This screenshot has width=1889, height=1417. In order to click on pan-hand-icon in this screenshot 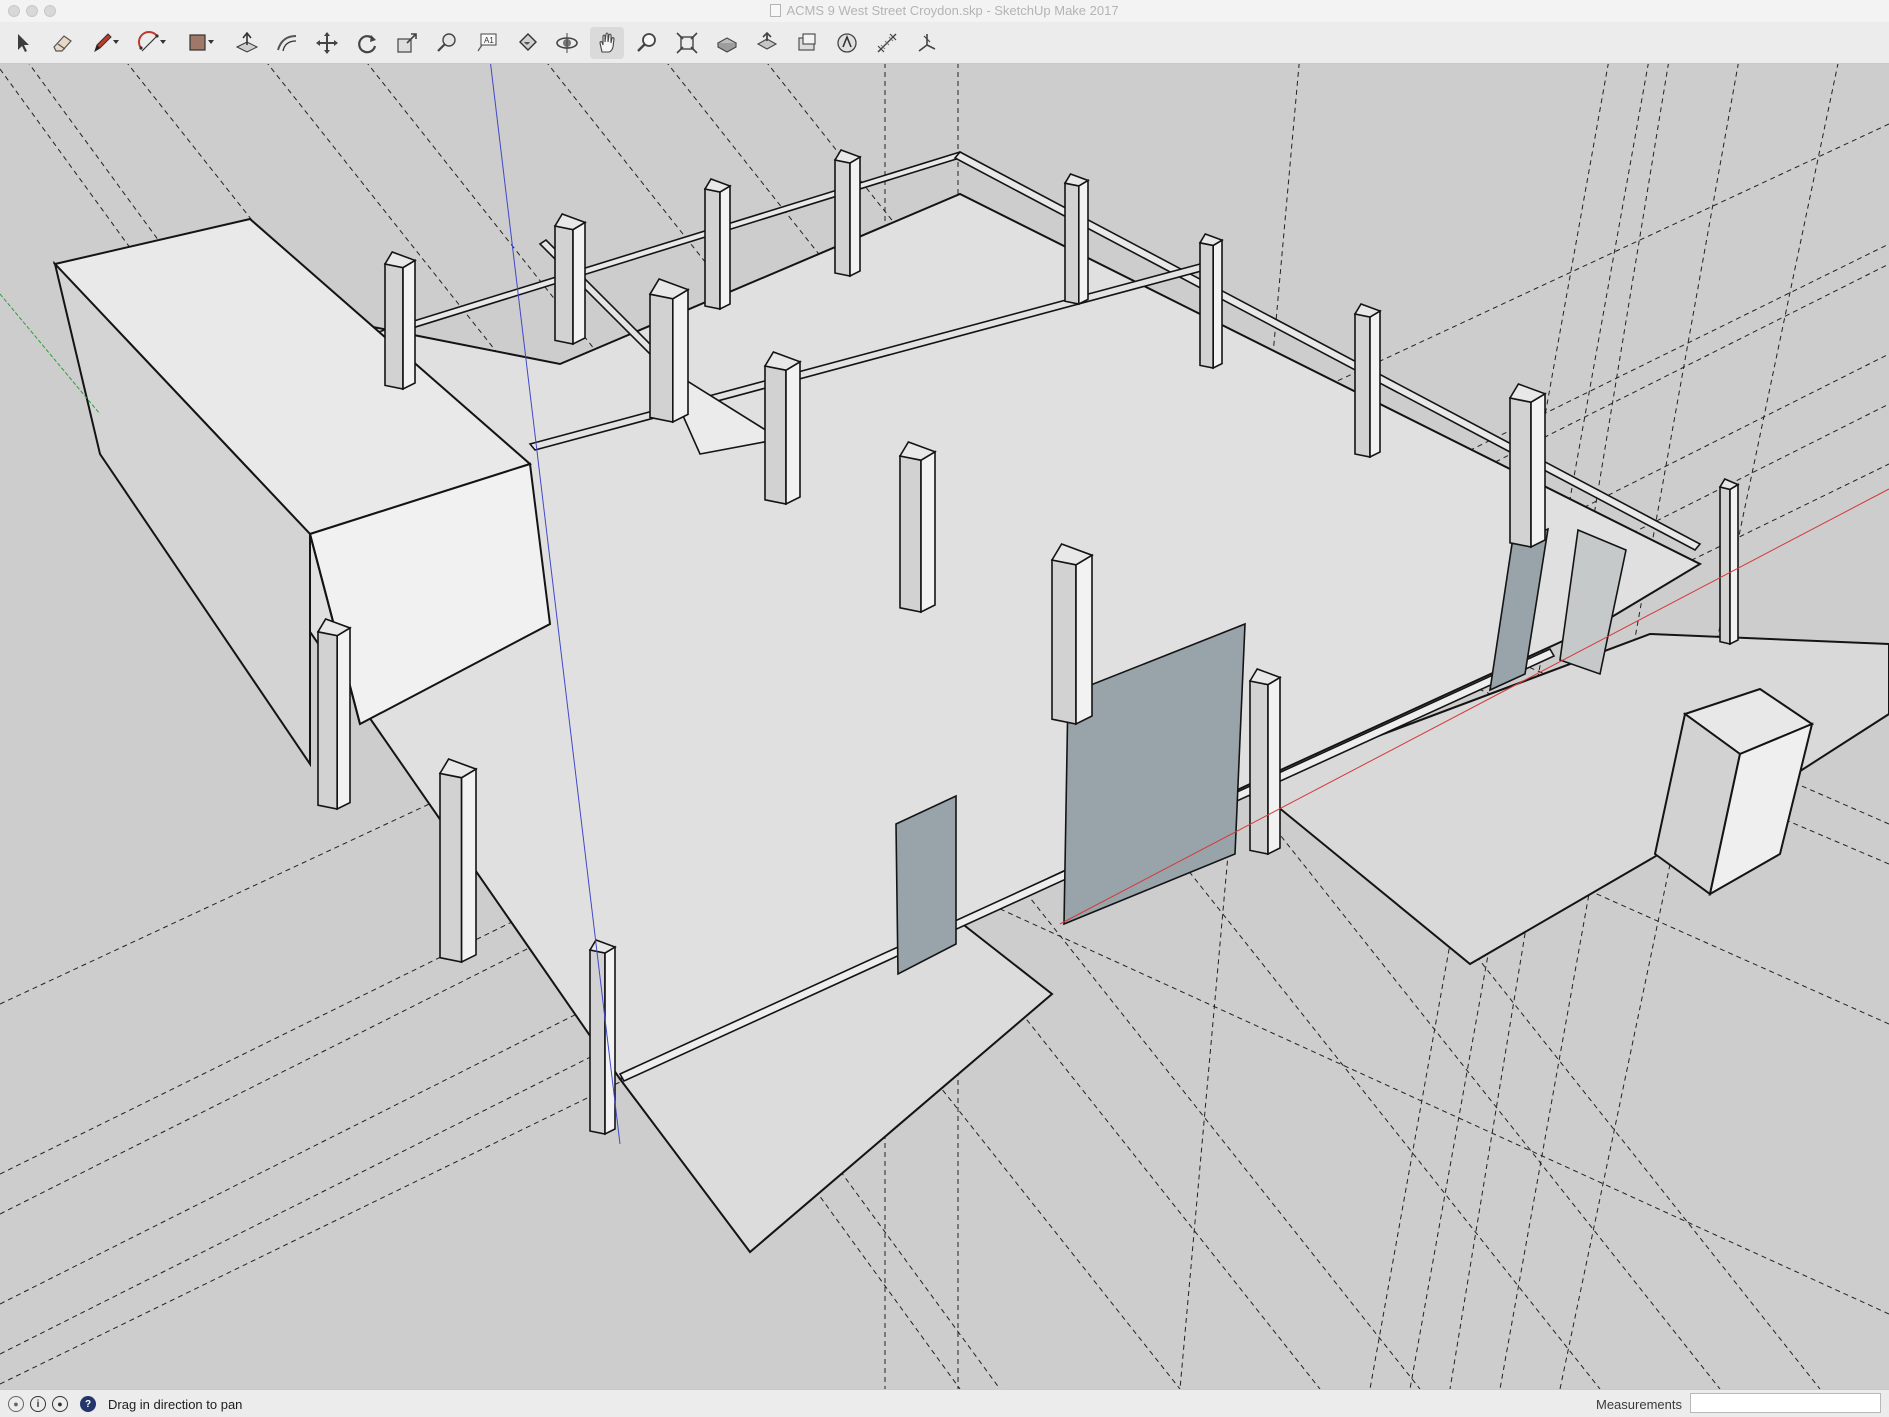, I will do `click(607, 42)`.